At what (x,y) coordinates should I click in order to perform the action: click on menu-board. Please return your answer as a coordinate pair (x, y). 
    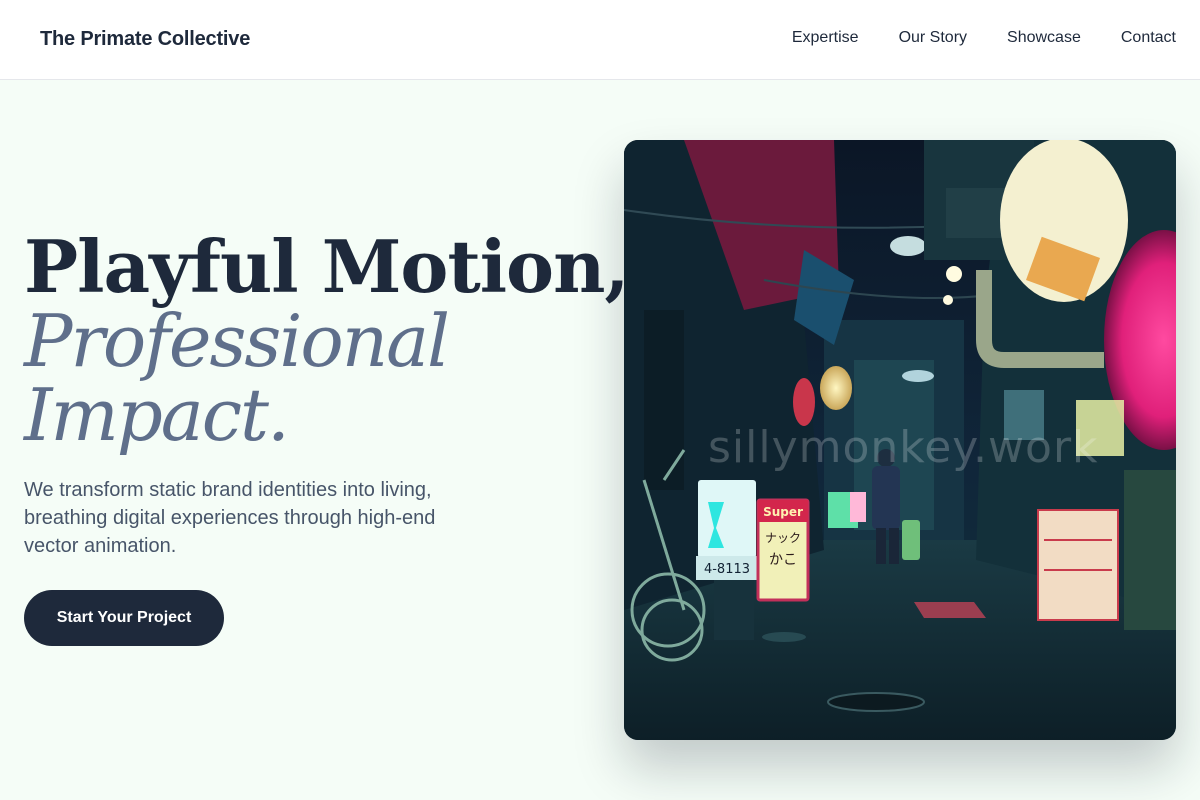
    Looking at the image, I should click on (1078, 565).